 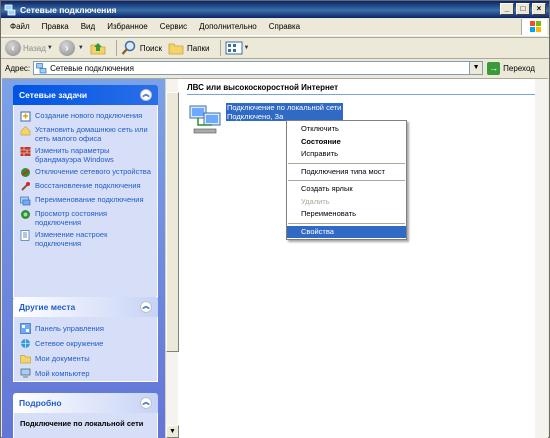 What do you see at coordinates (66, 48) in the screenshot?
I see `forward-arrow-icon: ›` at bounding box center [66, 48].